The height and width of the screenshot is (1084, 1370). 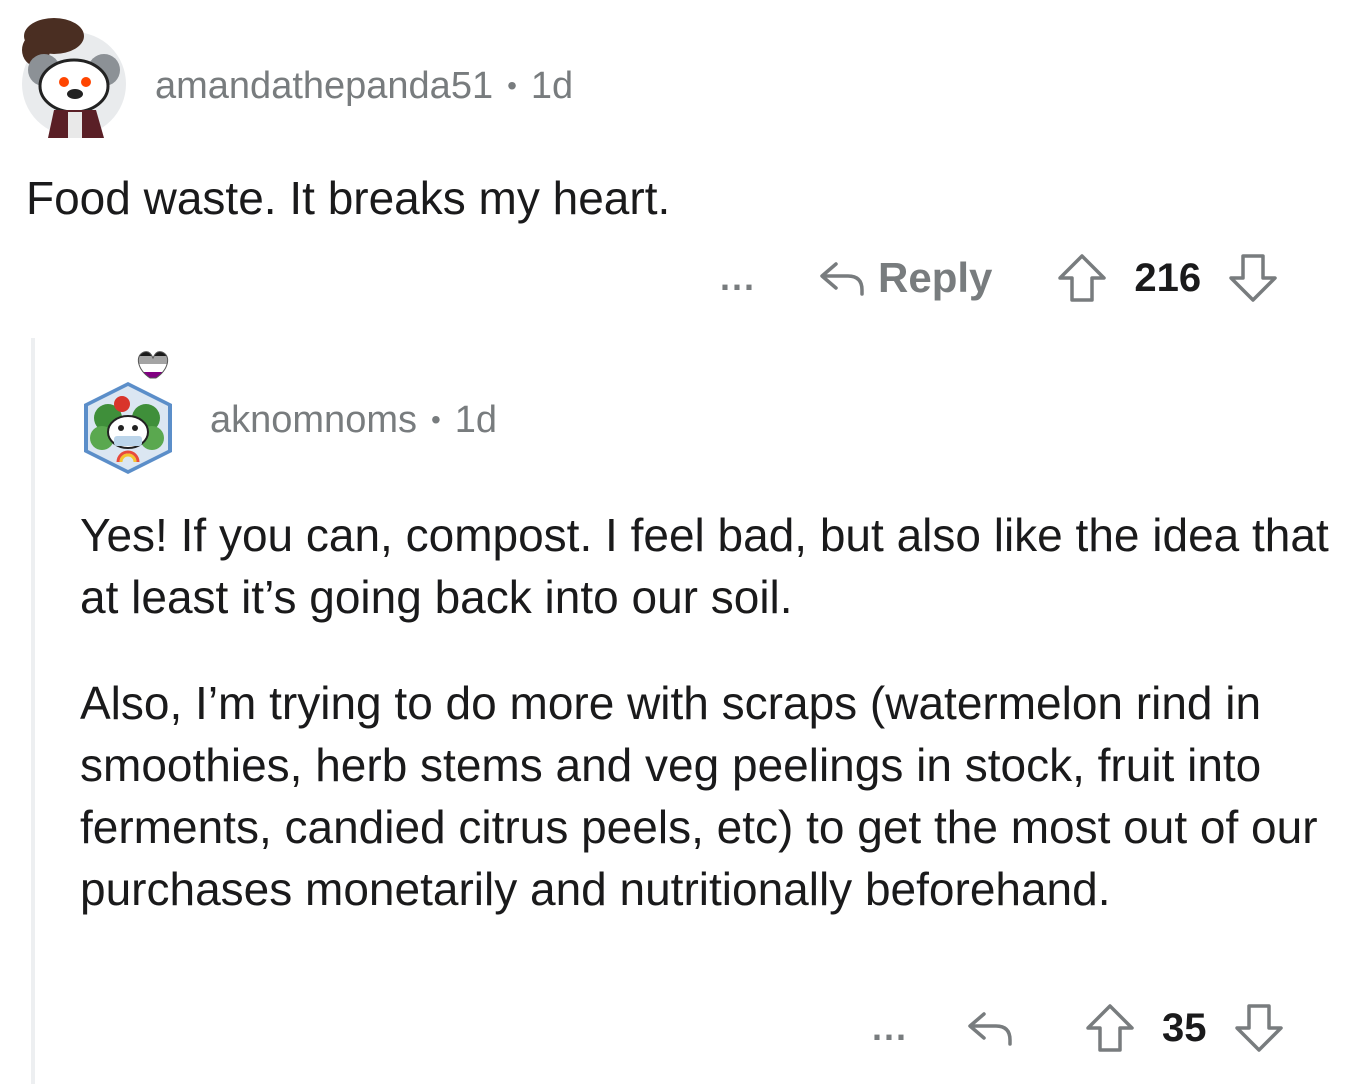 I want to click on comment-meta: aknomnoms • 1d, so click(x=353, y=420).